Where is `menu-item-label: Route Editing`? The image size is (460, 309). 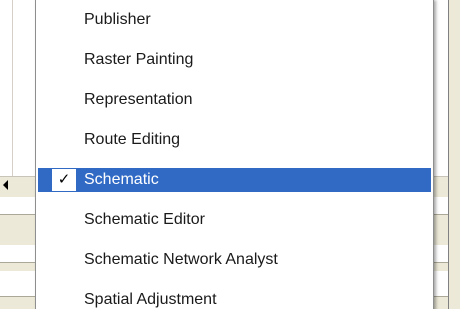
menu-item-label: Route Editing is located at coordinates (132, 139).